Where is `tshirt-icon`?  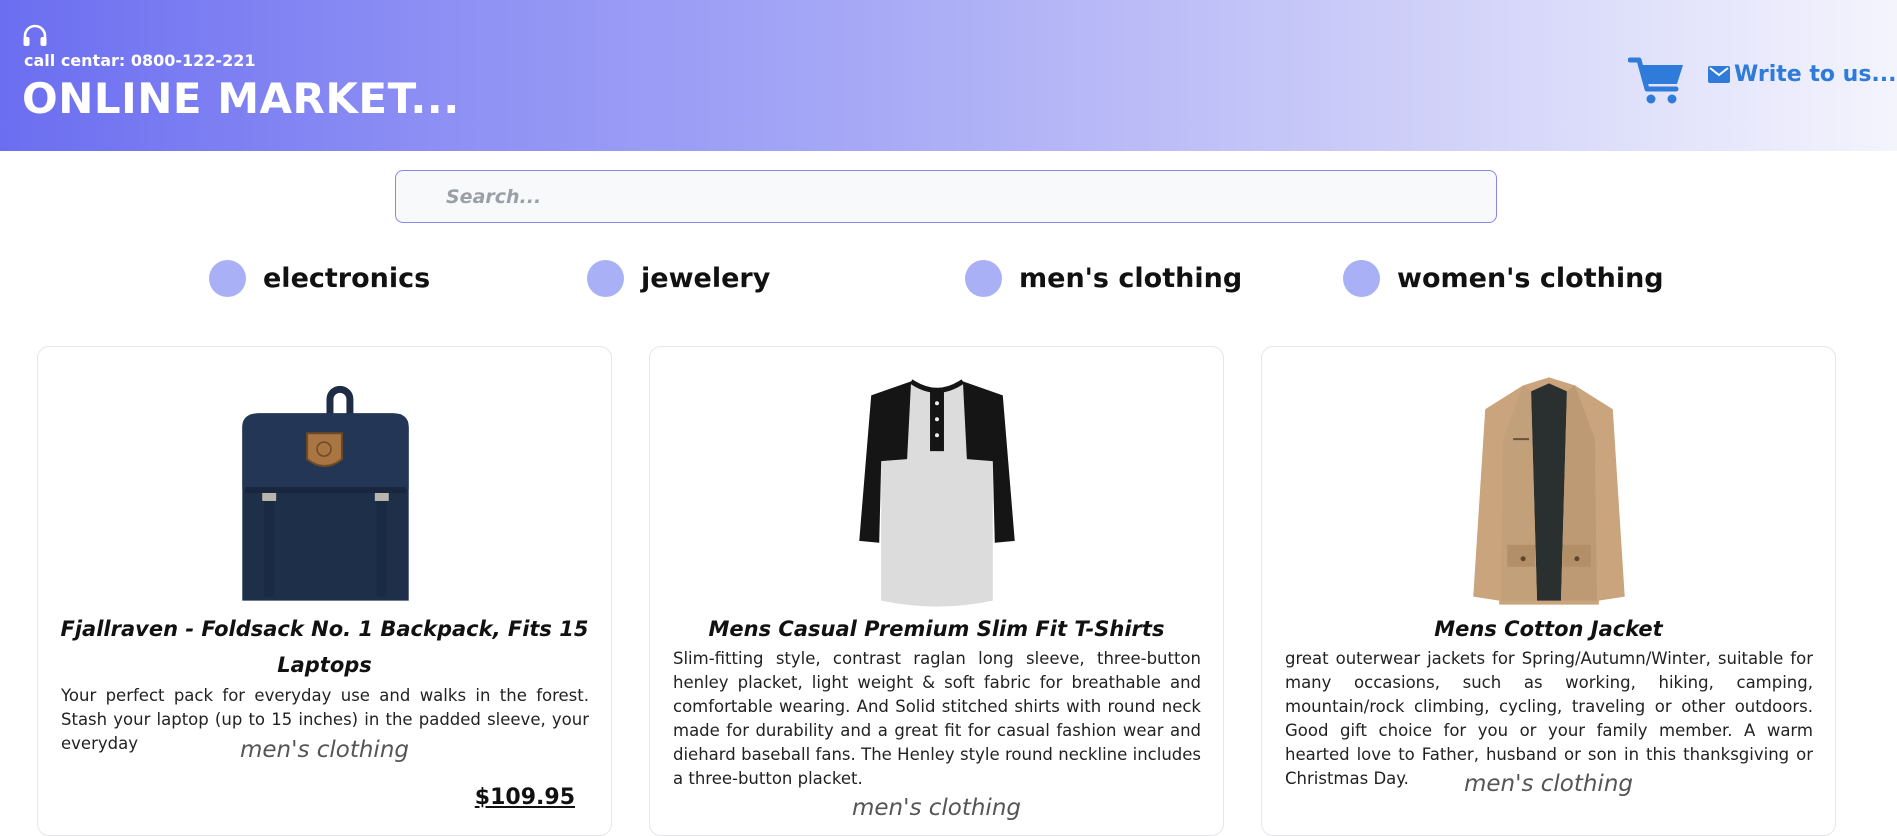
tshirt-icon is located at coordinates (937, 493).